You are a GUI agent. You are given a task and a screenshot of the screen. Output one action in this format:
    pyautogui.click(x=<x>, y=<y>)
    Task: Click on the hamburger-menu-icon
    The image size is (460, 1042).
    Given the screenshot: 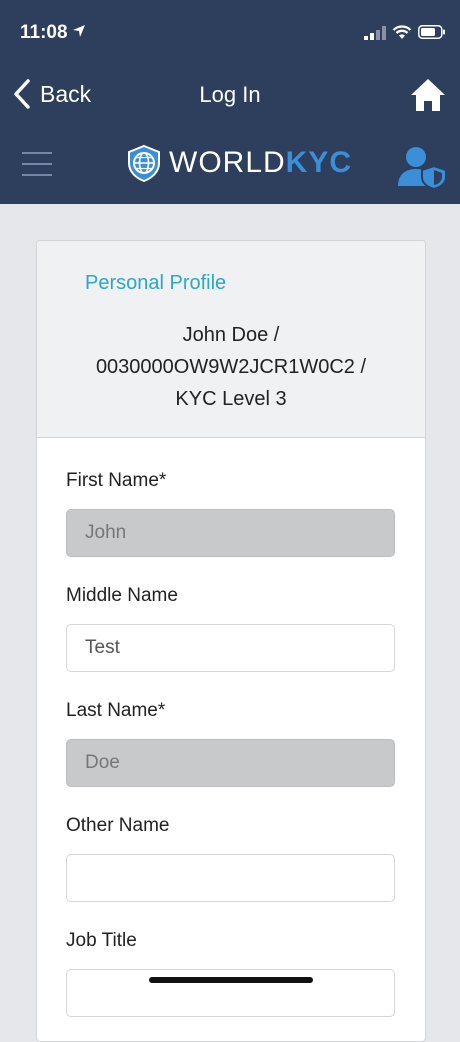 What is the action you would take?
    pyautogui.click(x=37, y=165)
    